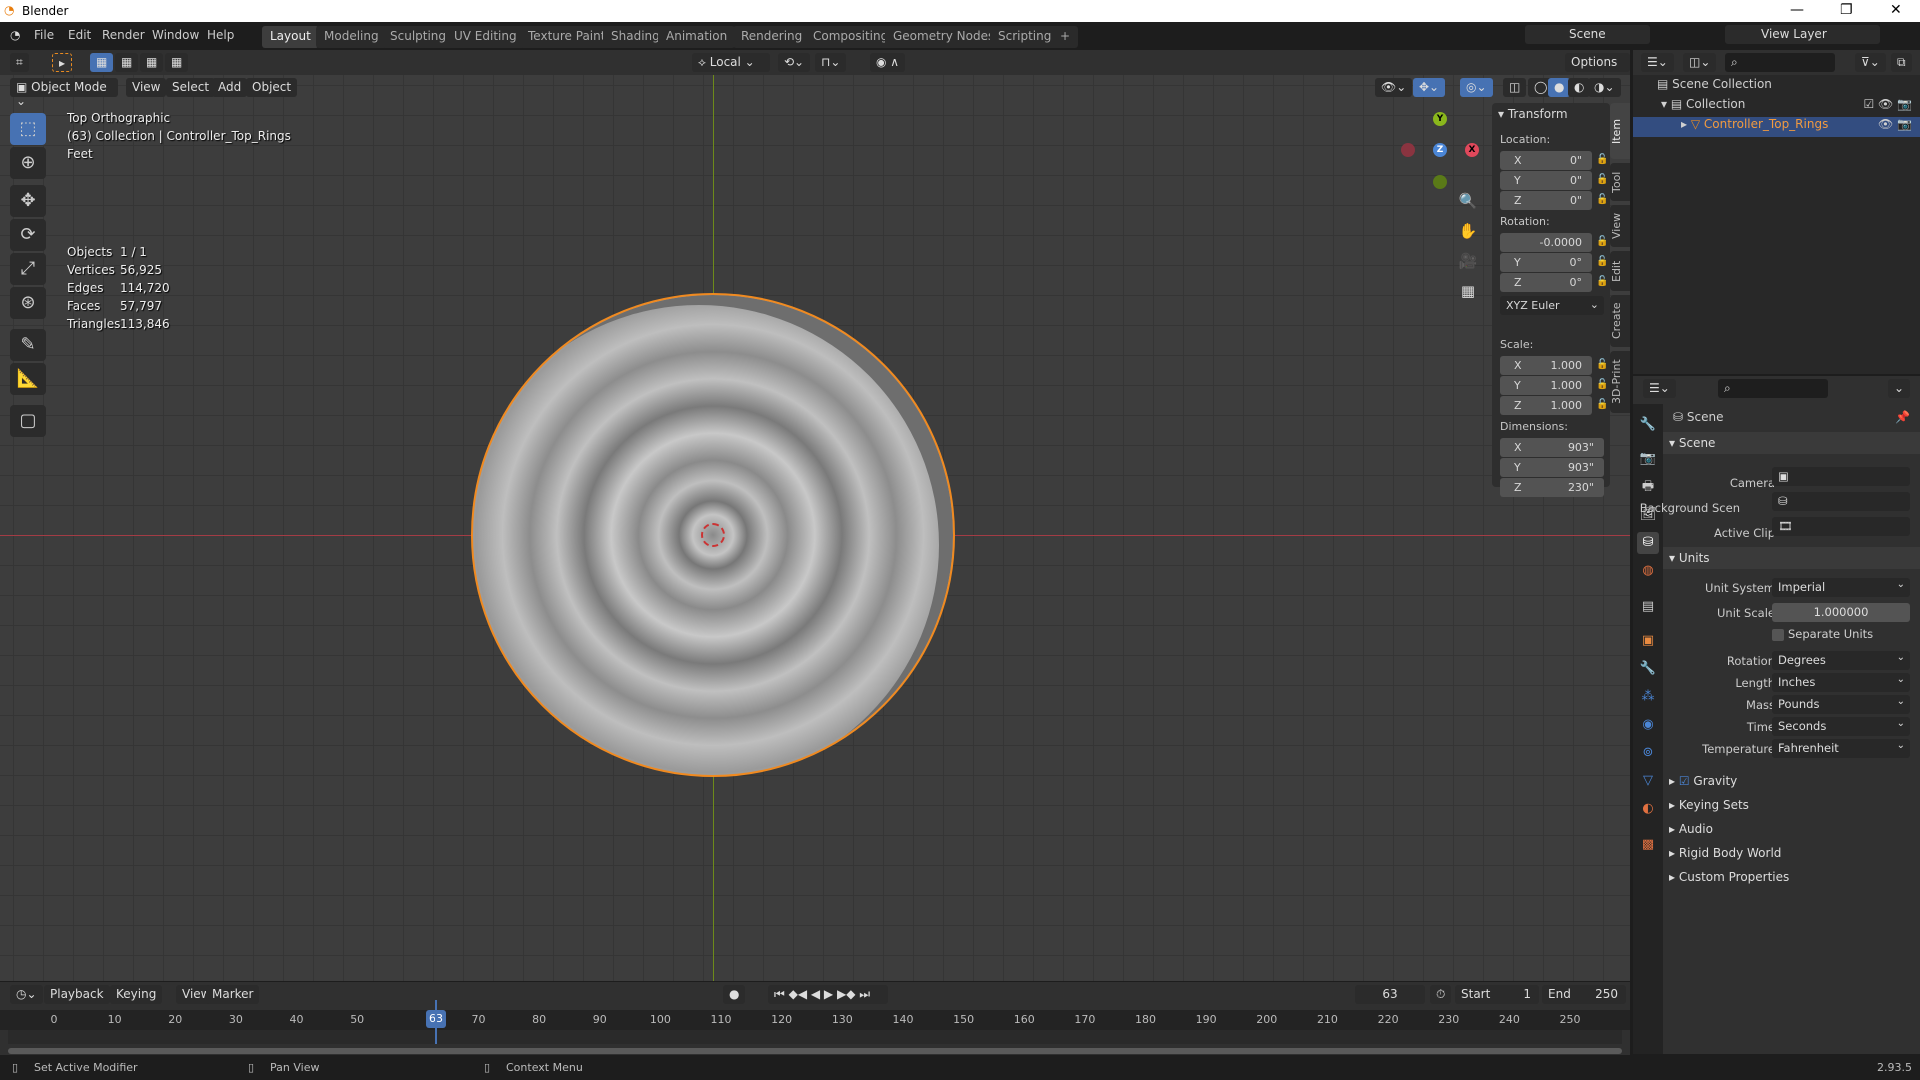 The height and width of the screenshot is (1080, 1920). What do you see at coordinates (1870, 62) in the screenshot?
I see `filter-icon: ⊽⌄` at bounding box center [1870, 62].